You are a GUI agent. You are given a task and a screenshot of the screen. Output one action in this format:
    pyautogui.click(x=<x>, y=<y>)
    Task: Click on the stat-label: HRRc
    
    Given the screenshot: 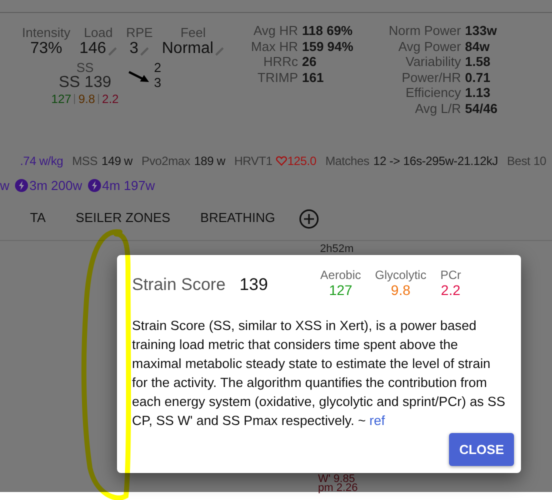 What is the action you would take?
    pyautogui.click(x=280, y=62)
    